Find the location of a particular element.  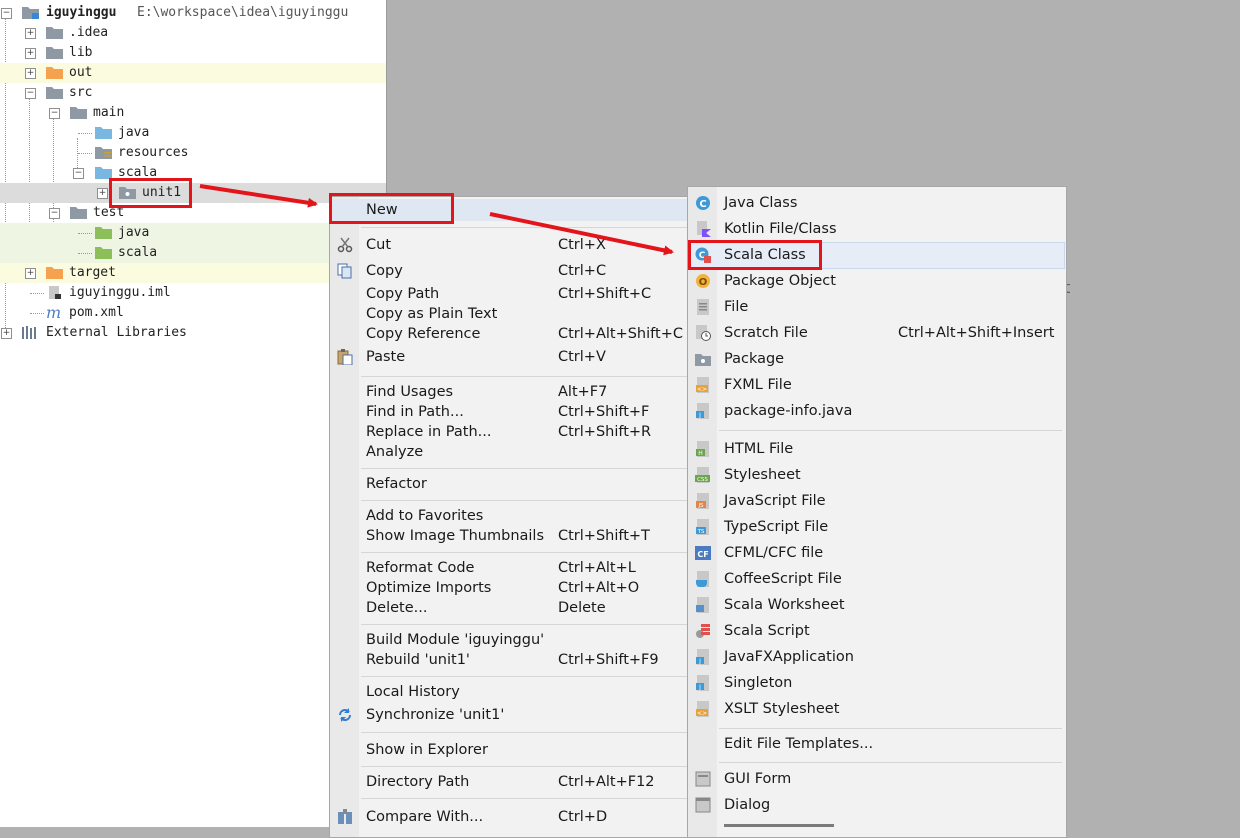

annotation-arrows is located at coordinates (436, 220).